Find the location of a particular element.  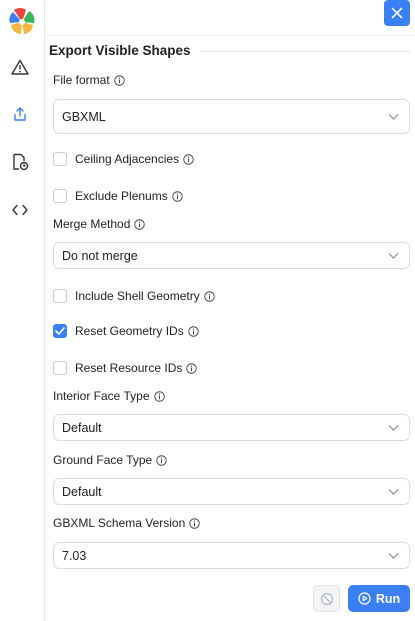

reset-resource-ids-option: Reset Resource IDs is located at coordinates (125, 368).